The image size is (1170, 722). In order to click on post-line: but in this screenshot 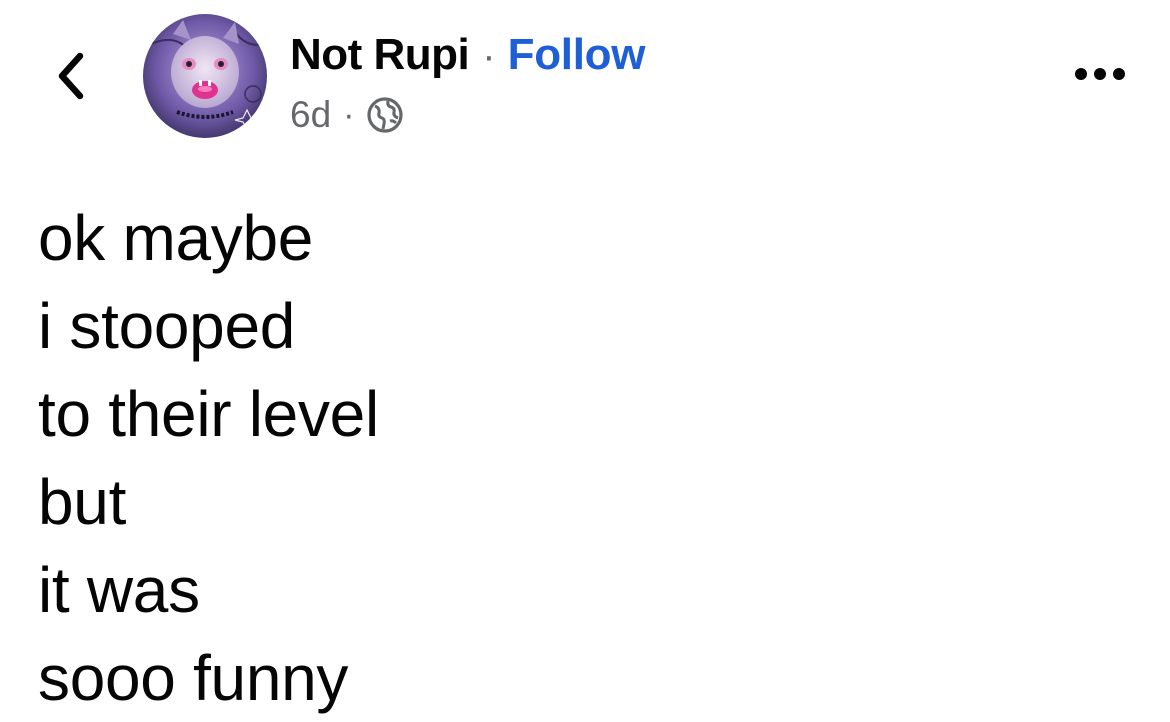, I will do `click(82, 502)`.